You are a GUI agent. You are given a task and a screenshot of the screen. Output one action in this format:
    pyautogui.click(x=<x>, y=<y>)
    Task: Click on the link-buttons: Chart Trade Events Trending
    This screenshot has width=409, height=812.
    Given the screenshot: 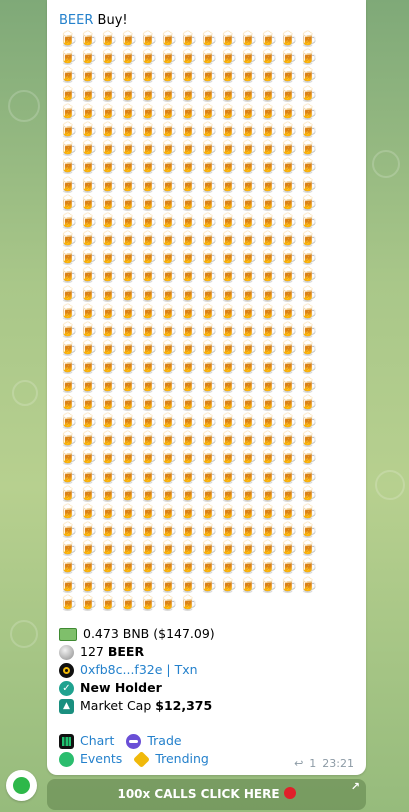 What is the action you would take?
    pyautogui.click(x=134, y=750)
    